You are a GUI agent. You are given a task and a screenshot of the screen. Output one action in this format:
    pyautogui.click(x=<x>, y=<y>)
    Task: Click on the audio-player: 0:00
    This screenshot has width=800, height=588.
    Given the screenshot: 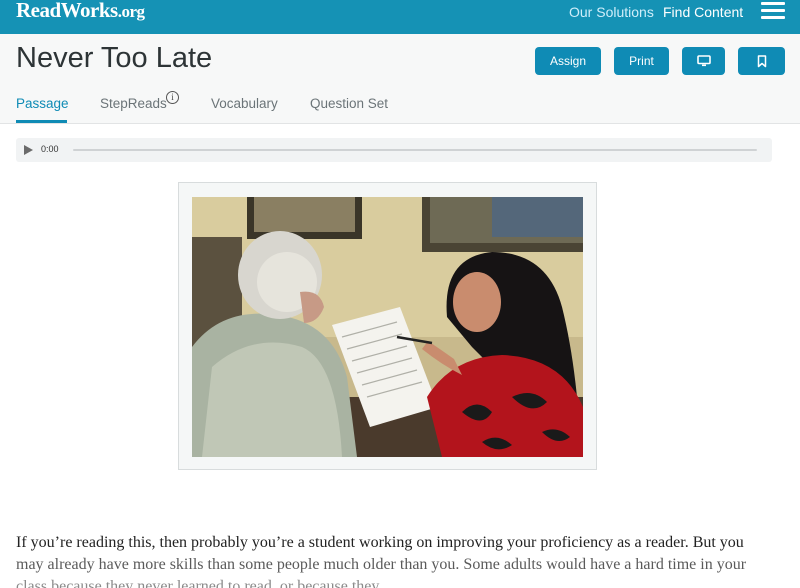 What is the action you would take?
    pyautogui.click(x=394, y=150)
    